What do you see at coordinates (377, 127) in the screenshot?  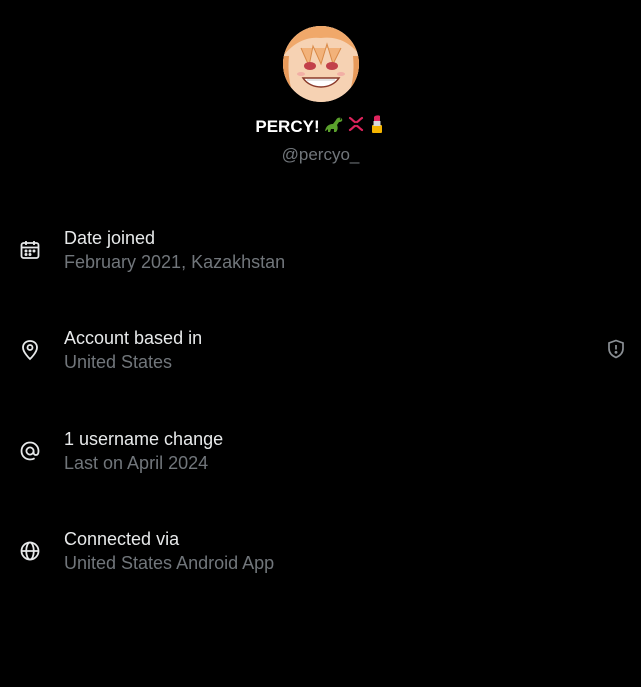 I see `lipstick-emoji` at bounding box center [377, 127].